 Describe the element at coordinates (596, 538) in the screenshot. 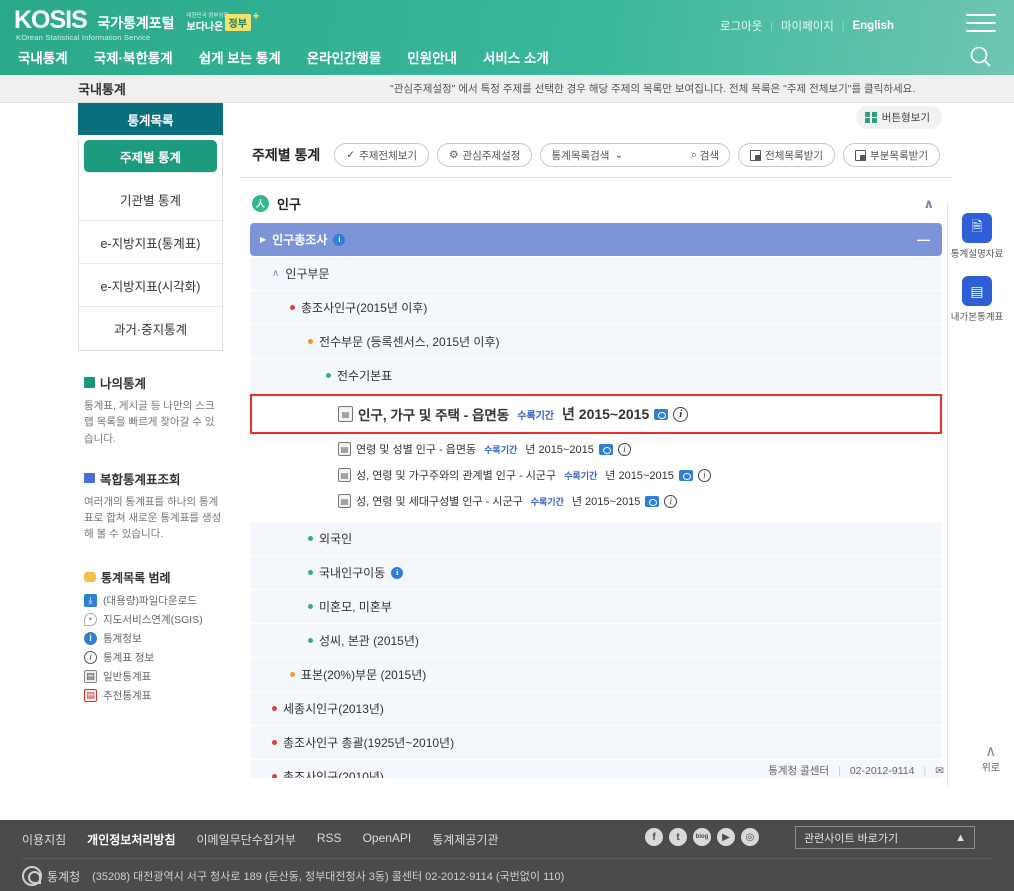

I see `tree-row-foreigners: 외국인` at that location.